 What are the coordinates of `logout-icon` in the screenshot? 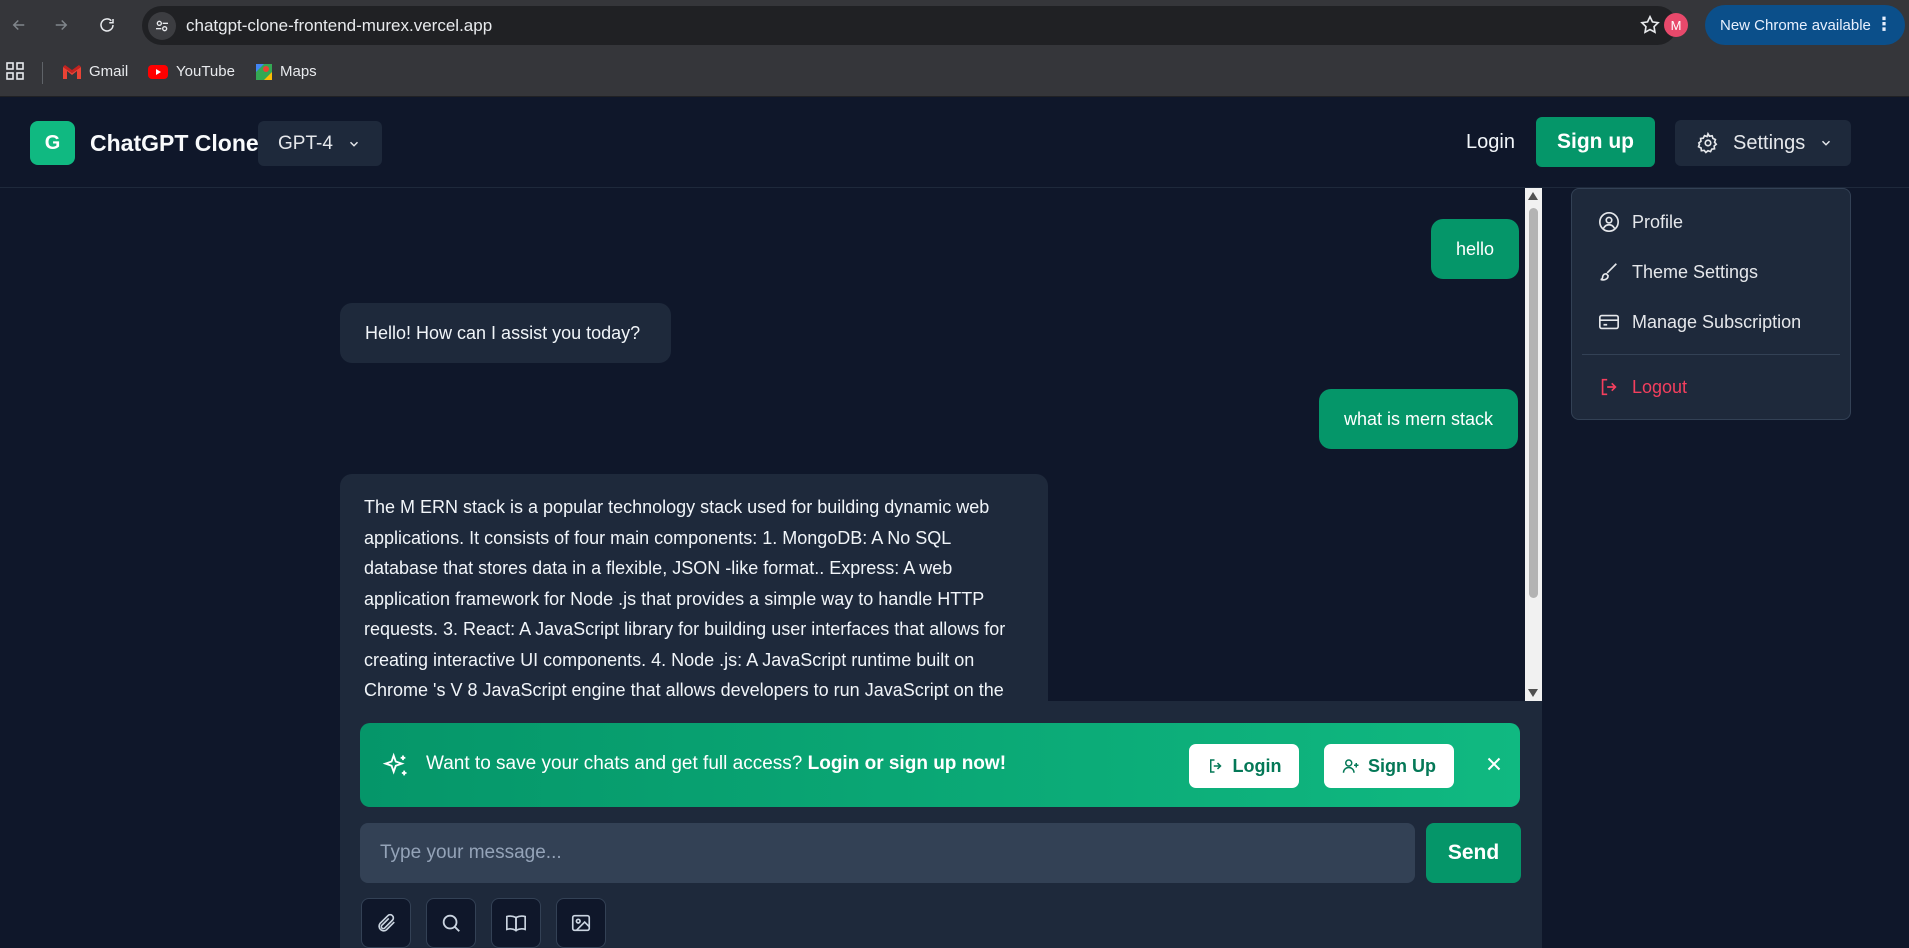 It's located at (1609, 387).